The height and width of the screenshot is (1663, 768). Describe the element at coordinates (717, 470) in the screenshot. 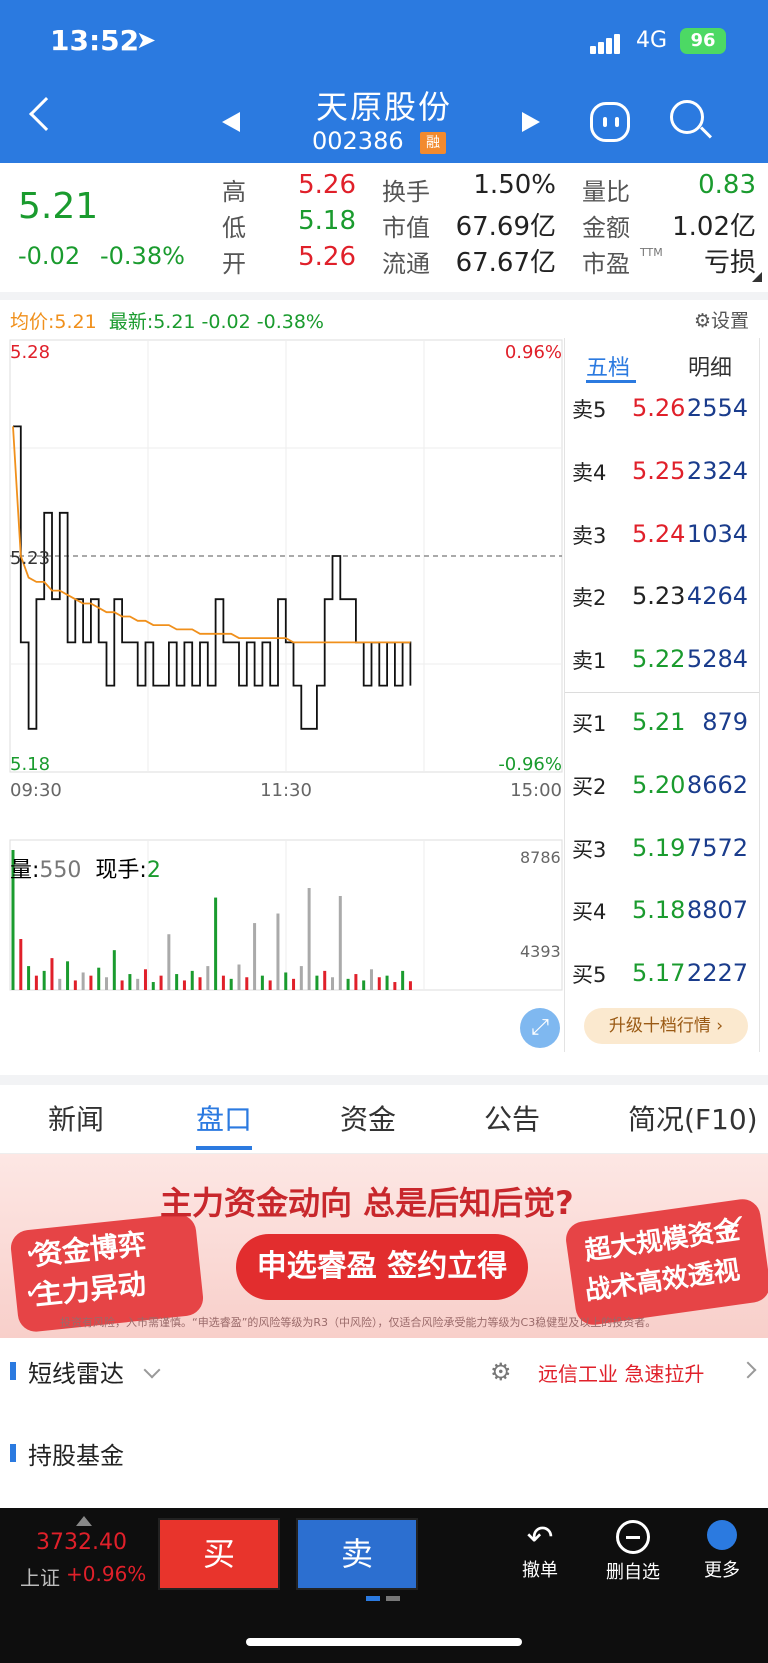

I see `level-volume: 2324` at that location.